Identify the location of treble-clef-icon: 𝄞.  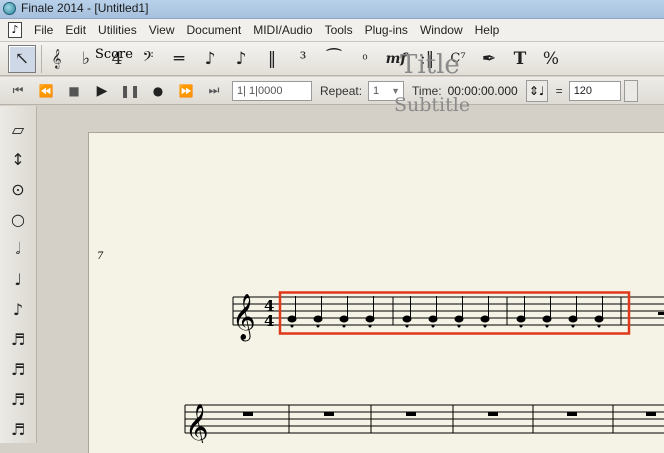
(244, 318).